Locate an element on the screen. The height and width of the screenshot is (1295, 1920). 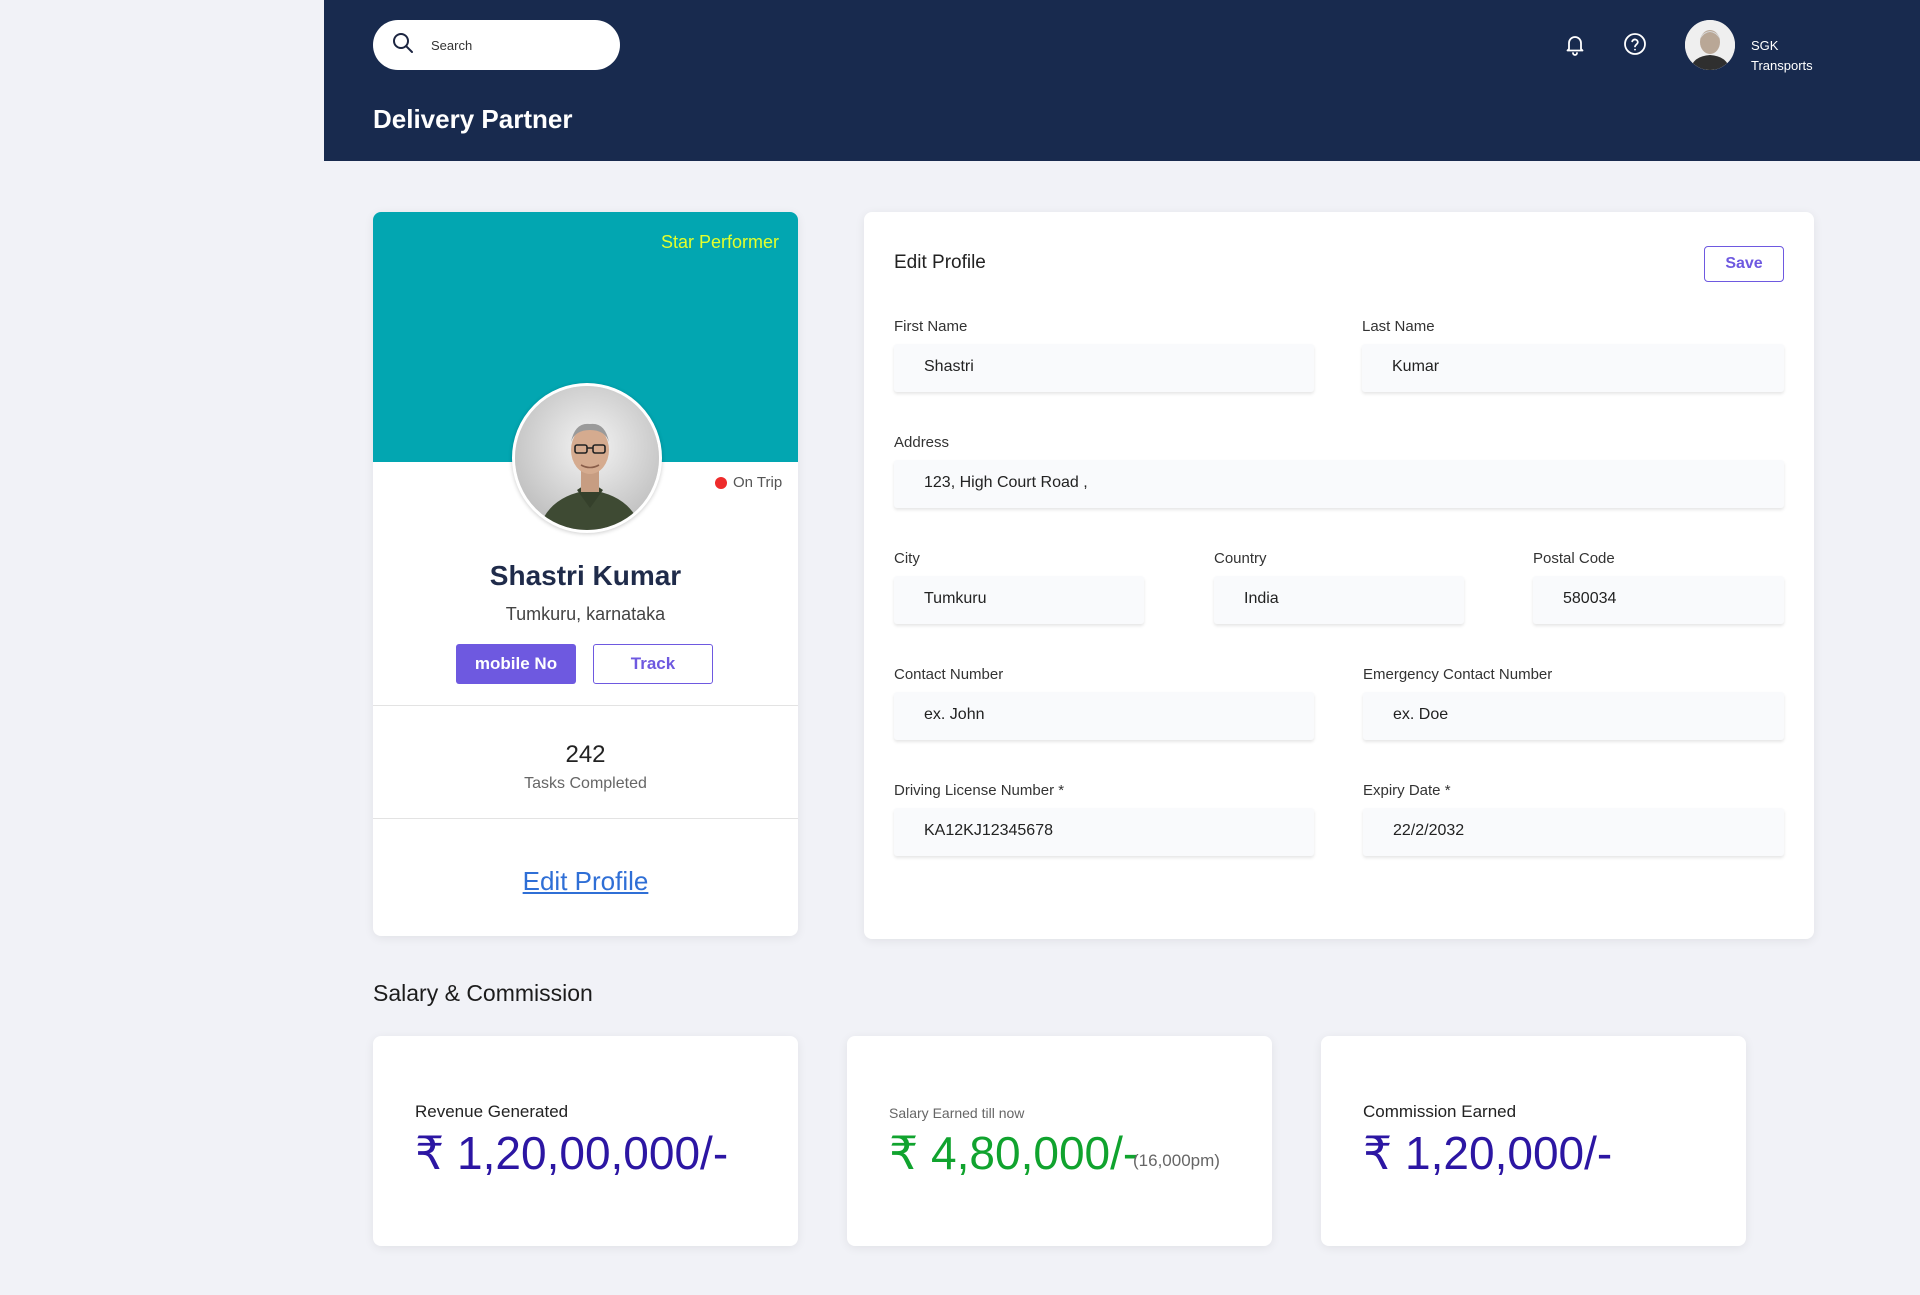
last-name-label: Last Name is located at coordinates (1398, 326).